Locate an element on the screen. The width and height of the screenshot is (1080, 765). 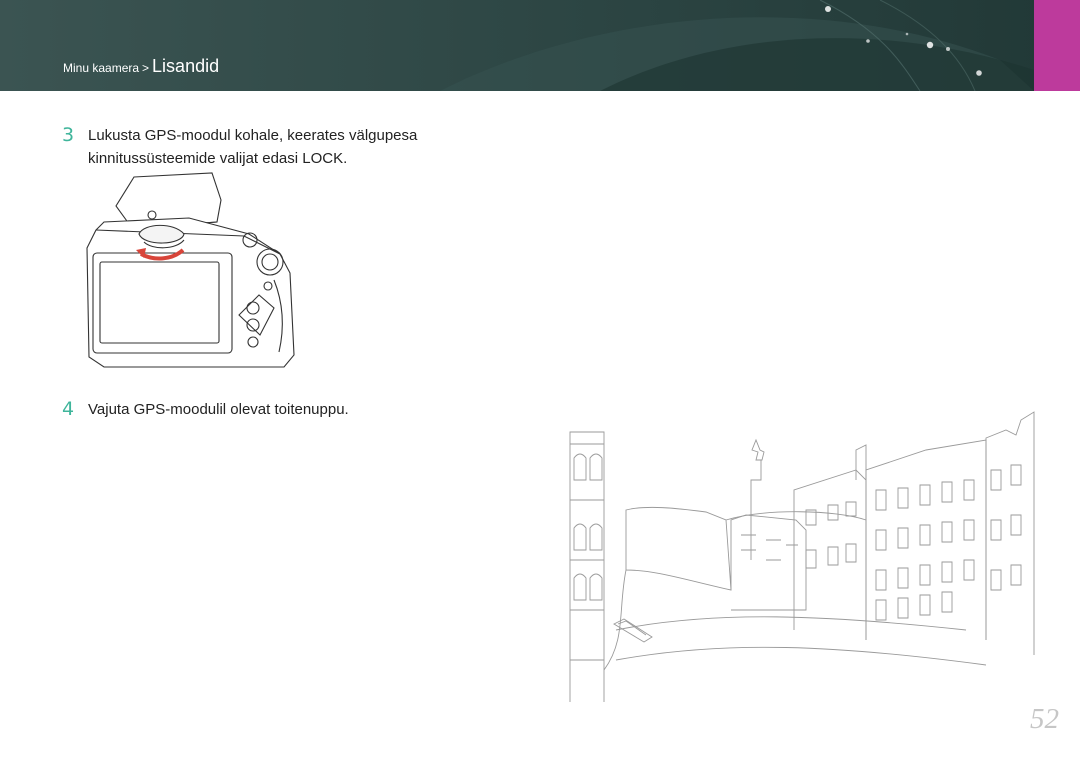
breadcrumb-current: Lisandid is located at coordinates (186, 66).